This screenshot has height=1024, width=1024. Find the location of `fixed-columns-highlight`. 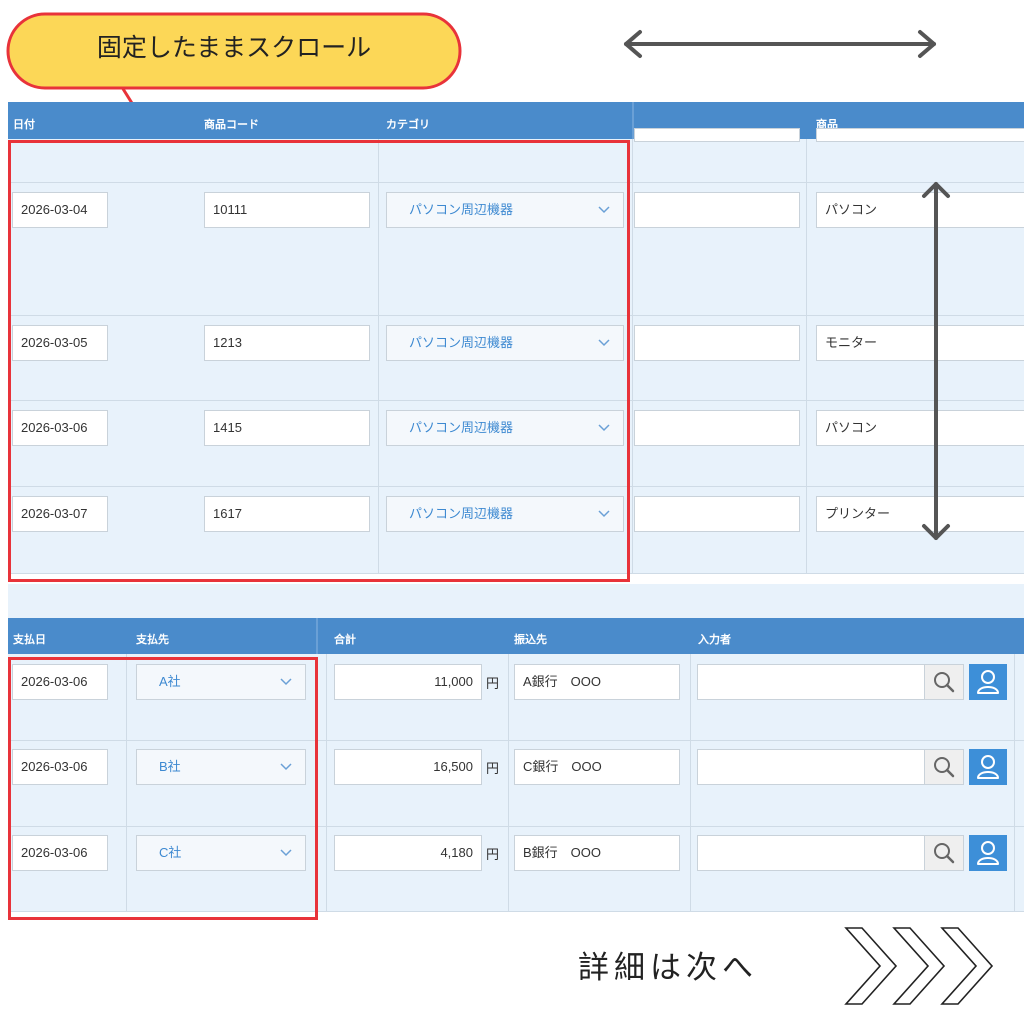

fixed-columns-highlight is located at coordinates (163, 788).